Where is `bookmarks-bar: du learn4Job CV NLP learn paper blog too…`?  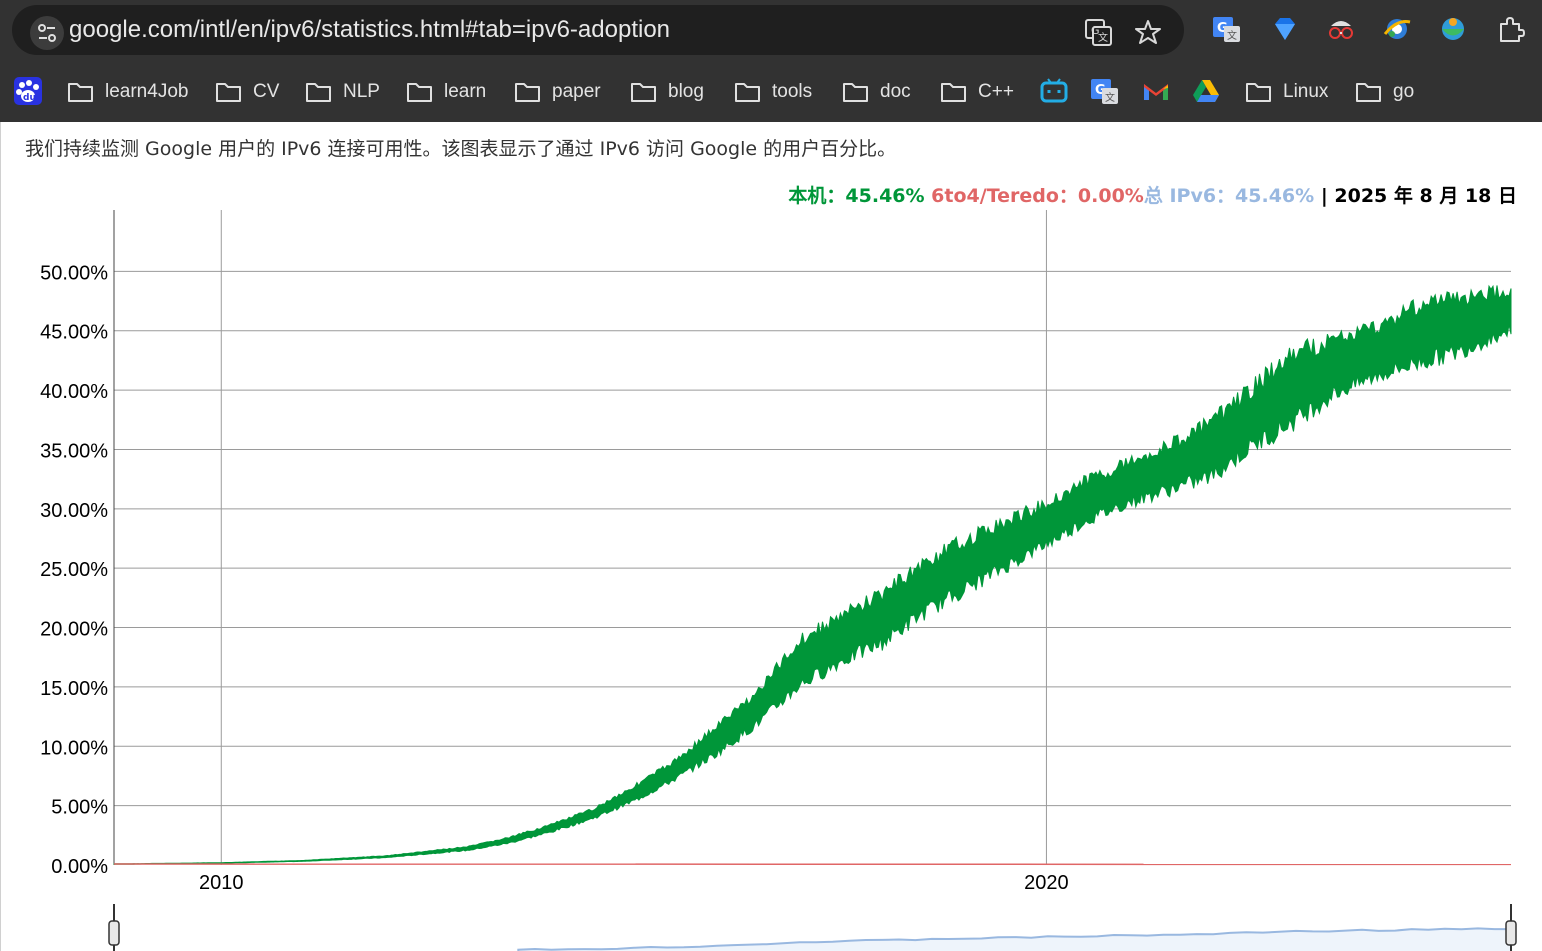
bookmarks-bar: du learn4Job CV NLP learn paper blog too… is located at coordinates (771, 92).